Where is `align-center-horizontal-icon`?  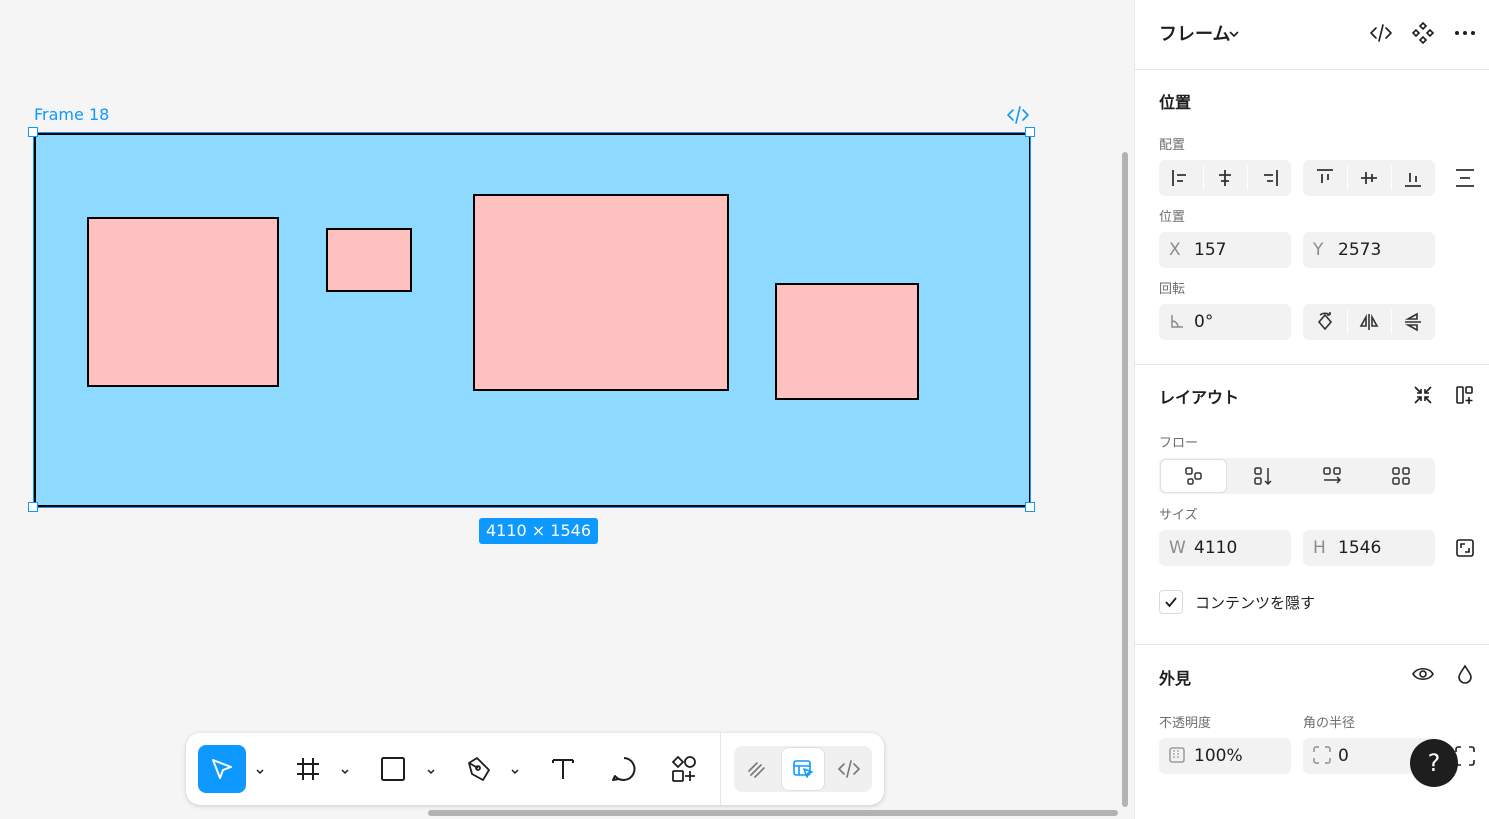 align-center-horizontal-icon is located at coordinates (1225, 178).